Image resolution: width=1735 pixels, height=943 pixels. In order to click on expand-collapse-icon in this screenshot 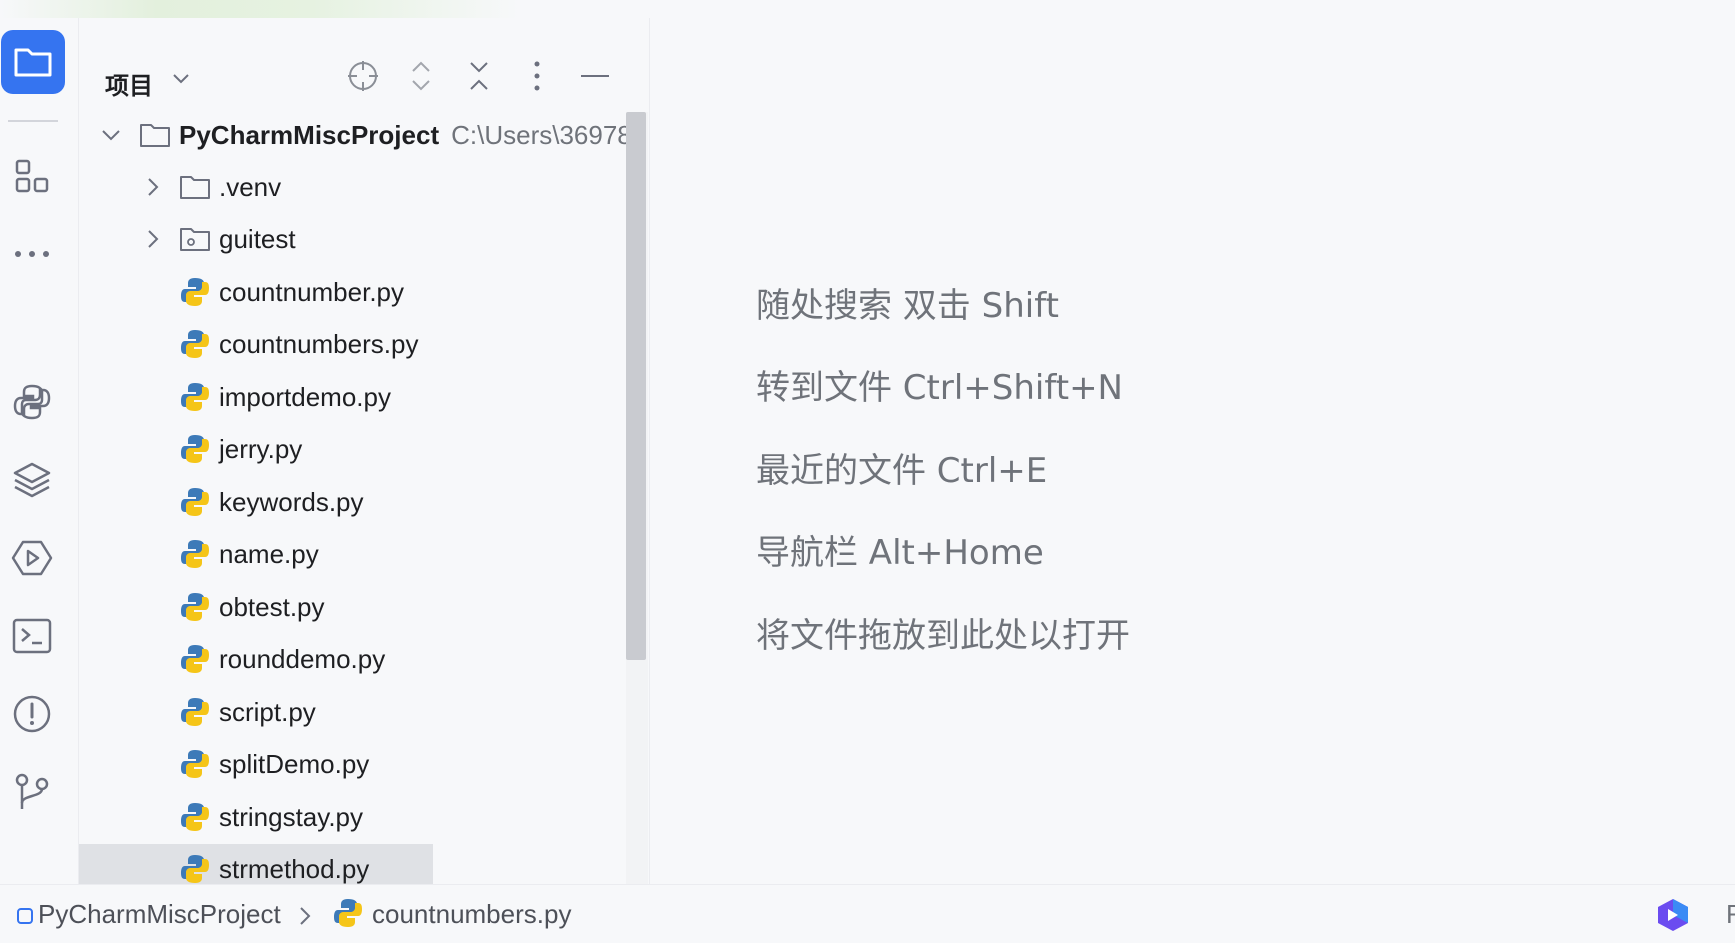, I will do `click(421, 76)`.